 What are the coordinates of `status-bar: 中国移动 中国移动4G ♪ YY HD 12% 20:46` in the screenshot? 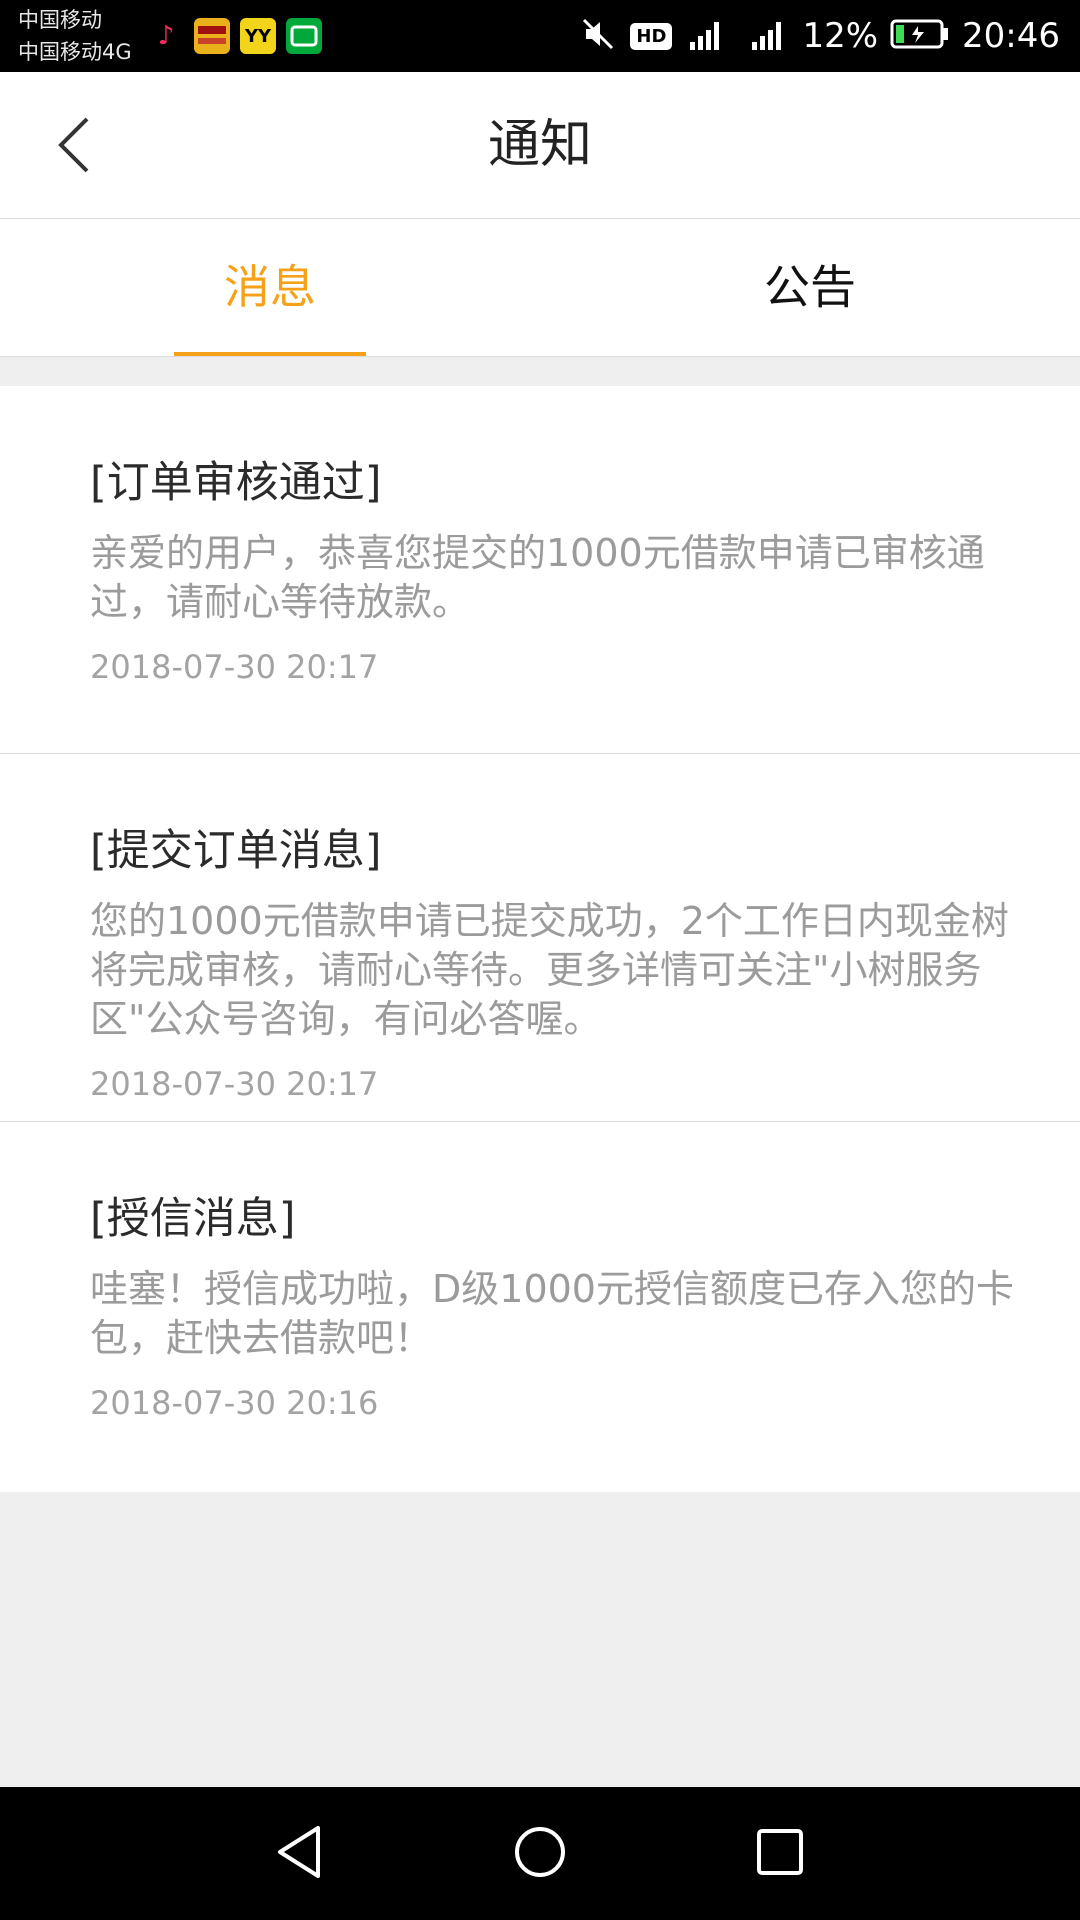 It's located at (540, 36).